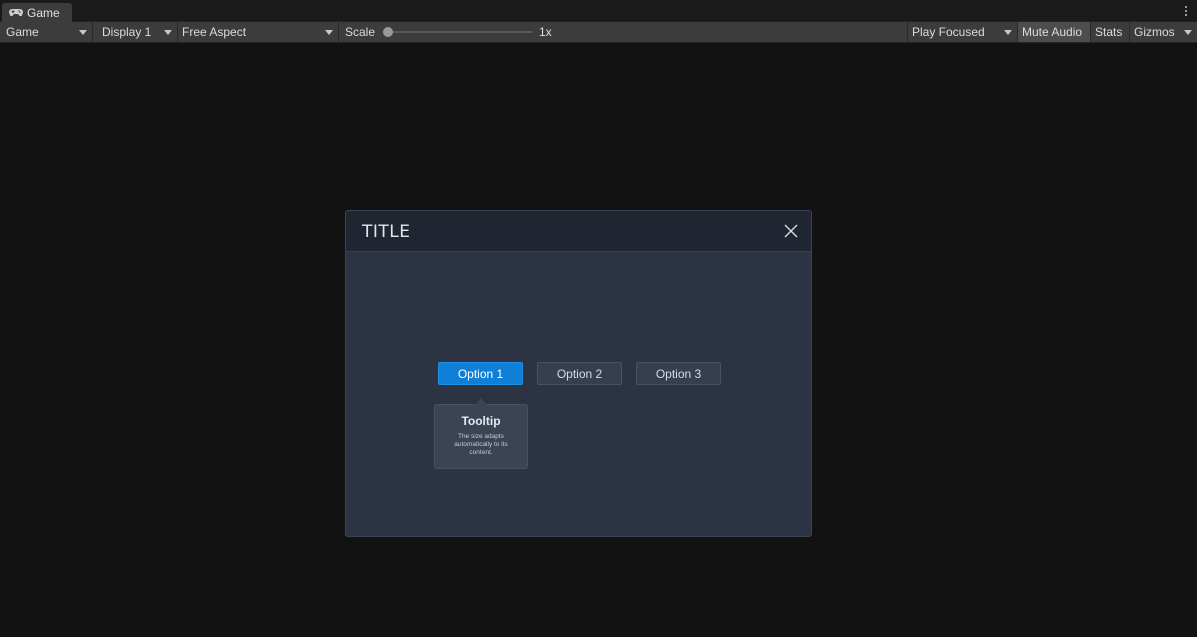 Image resolution: width=1197 pixels, height=637 pixels. What do you see at coordinates (46, 32) in the screenshot?
I see `view-dropdown: Game` at bounding box center [46, 32].